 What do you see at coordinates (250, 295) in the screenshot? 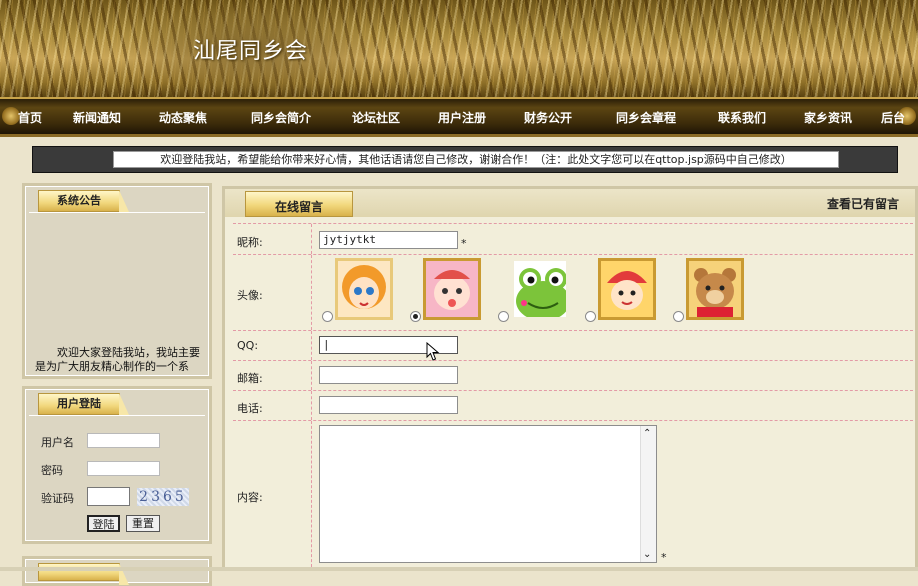
I see `avatar-label: 头像:` at bounding box center [250, 295].